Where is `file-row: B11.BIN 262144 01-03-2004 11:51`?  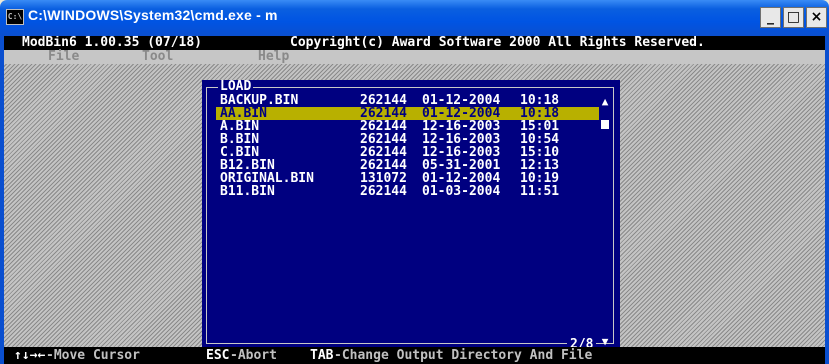 file-row: B11.BIN 262144 01-03-2004 11:51 is located at coordinates (408, 191).